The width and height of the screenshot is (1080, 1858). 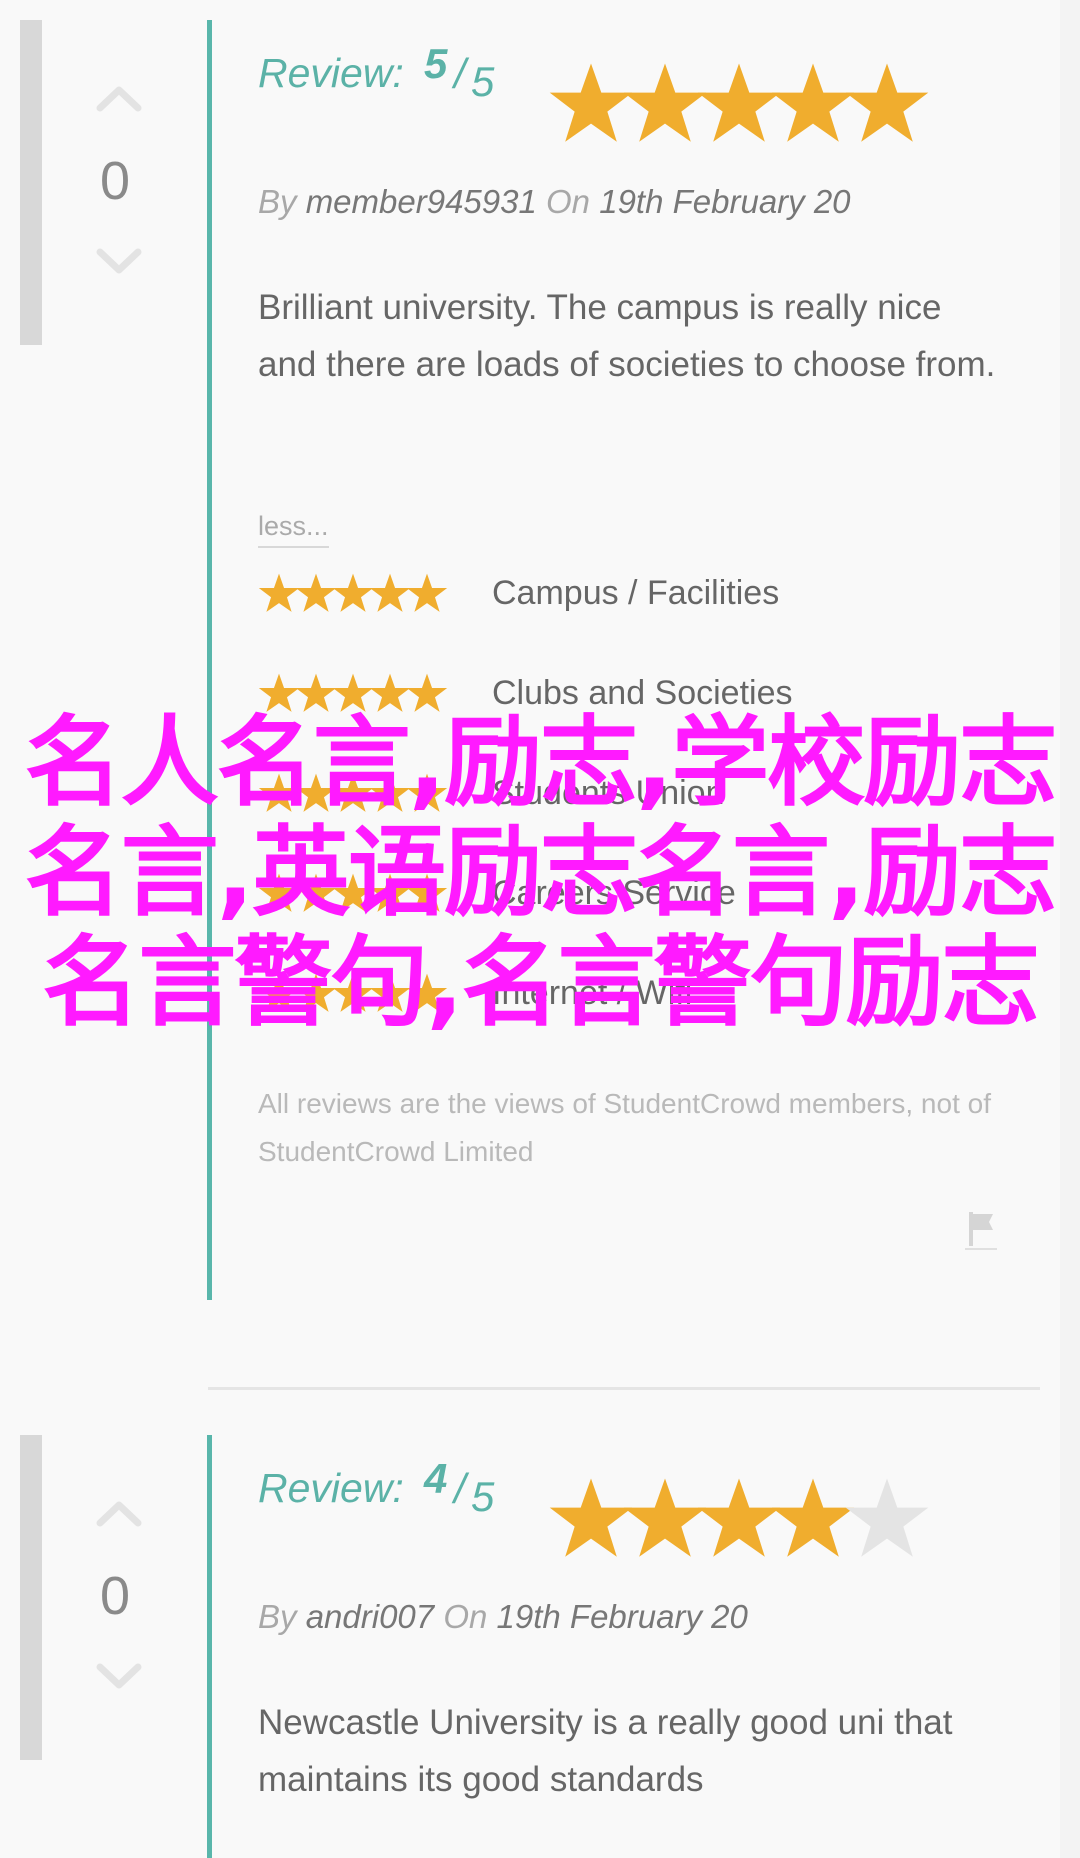 What do you see at coordinates (624, 1388) in the screenshot?
I see `review-divider` at bounding box center [624, 1388].